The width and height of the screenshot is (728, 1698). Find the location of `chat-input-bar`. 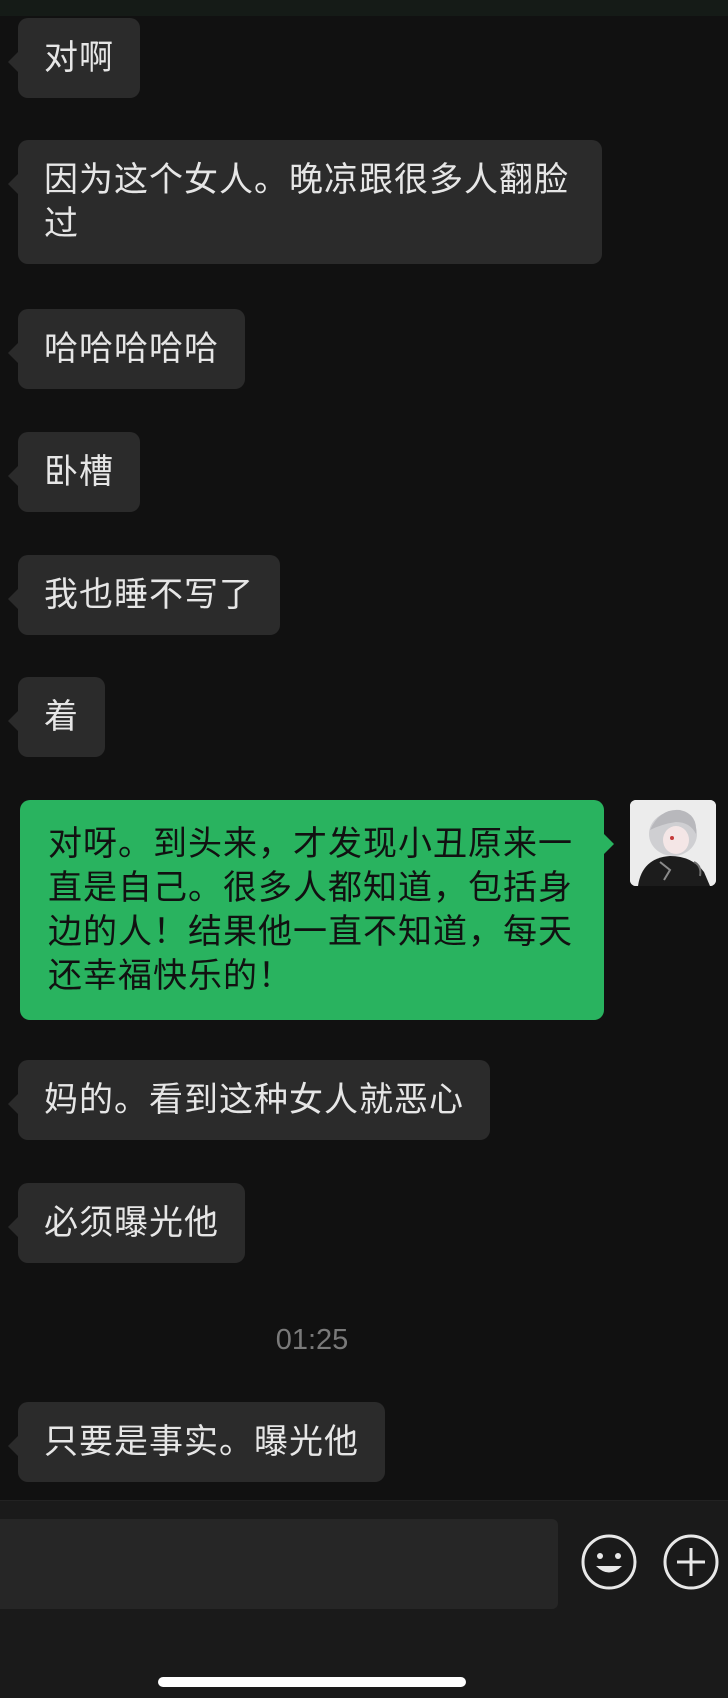

chat-input-bar is located at coordinates (364, 1599).